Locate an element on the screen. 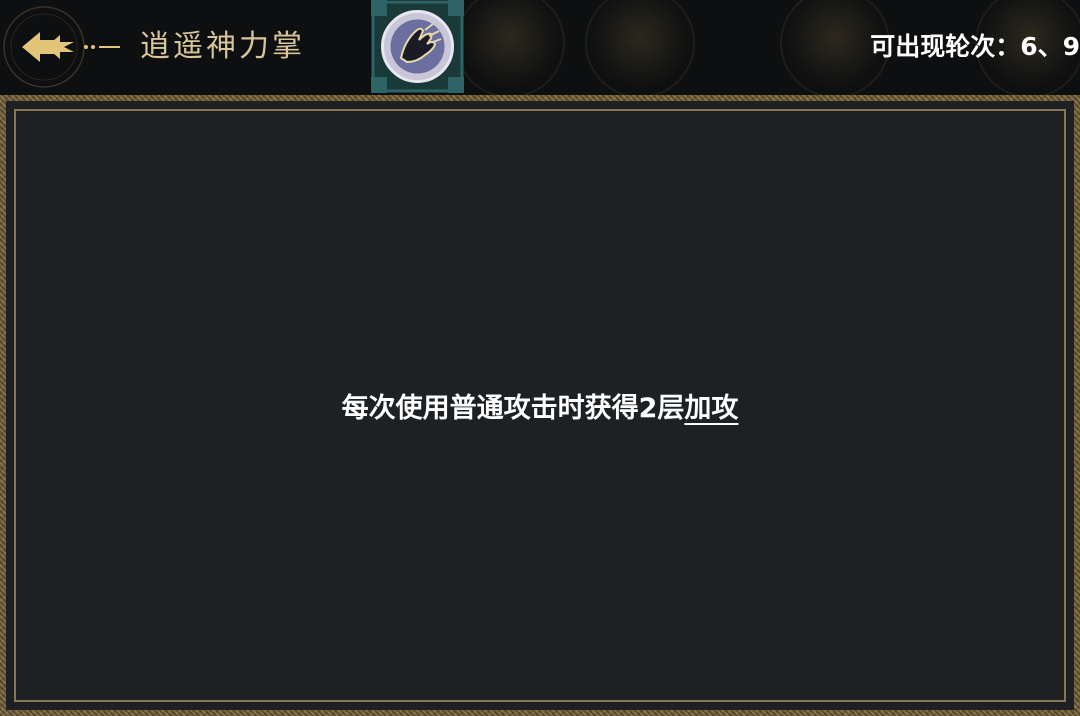 Image resolution: width=1080 pixels, height=716 pixels. buff-keyword-link: 加攻 is located at coordinates (711, 408).